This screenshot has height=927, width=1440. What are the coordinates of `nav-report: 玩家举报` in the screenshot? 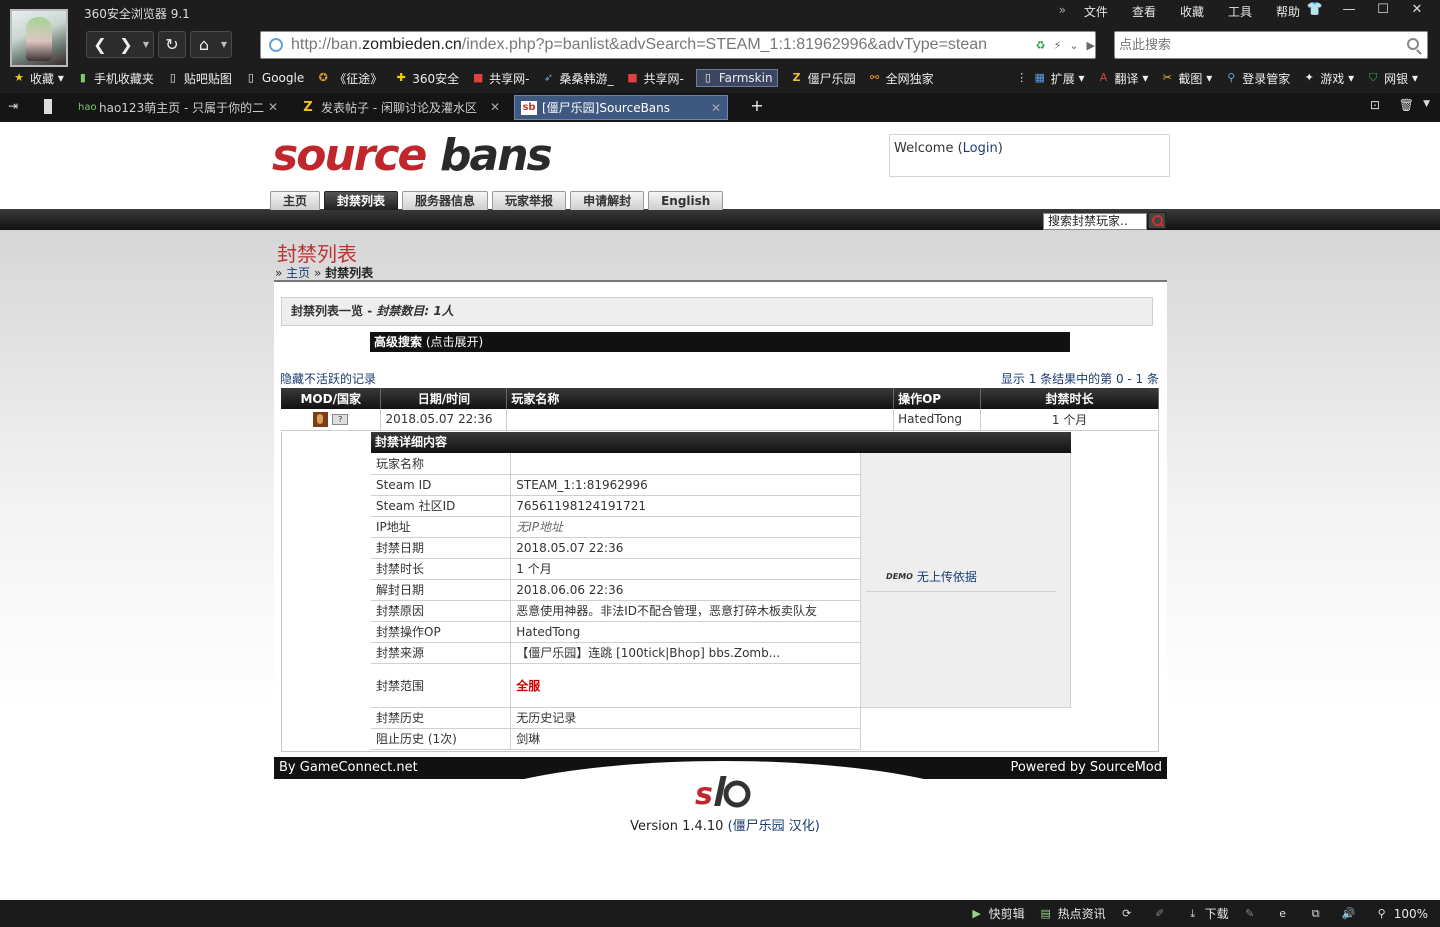 It's located at (529, 200).